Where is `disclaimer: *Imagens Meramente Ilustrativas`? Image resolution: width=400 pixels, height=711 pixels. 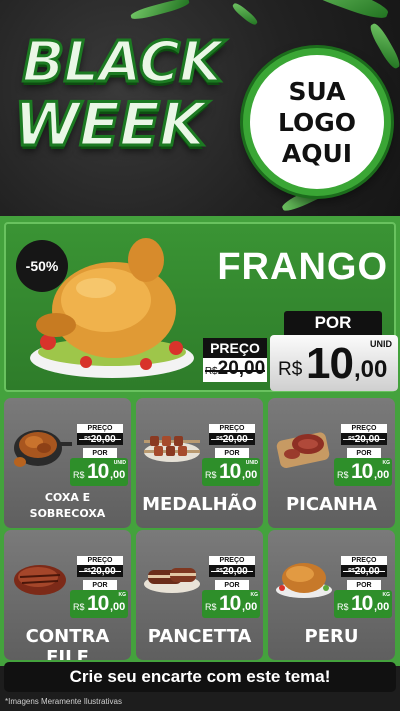
disclaimer: *Imagens Meramente Ilustrativas is located at coordinates (63, 701).